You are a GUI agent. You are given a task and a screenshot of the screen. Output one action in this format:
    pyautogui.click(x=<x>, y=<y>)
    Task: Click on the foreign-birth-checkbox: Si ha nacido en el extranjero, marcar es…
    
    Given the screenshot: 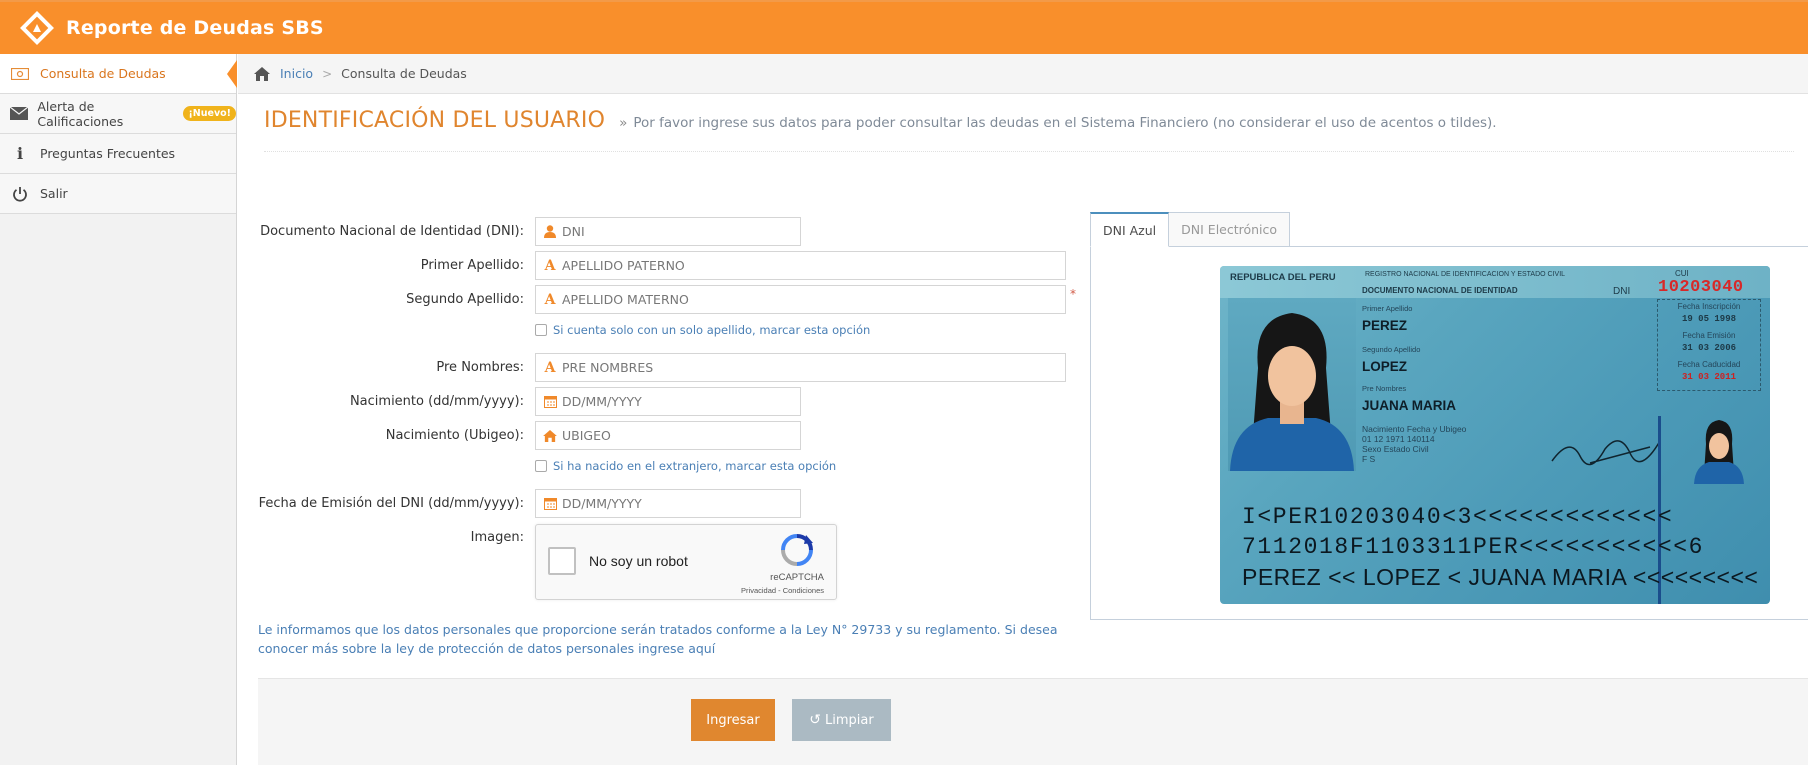 What is the action you would take?
    pyautogui.click(x=685, y=466)
    